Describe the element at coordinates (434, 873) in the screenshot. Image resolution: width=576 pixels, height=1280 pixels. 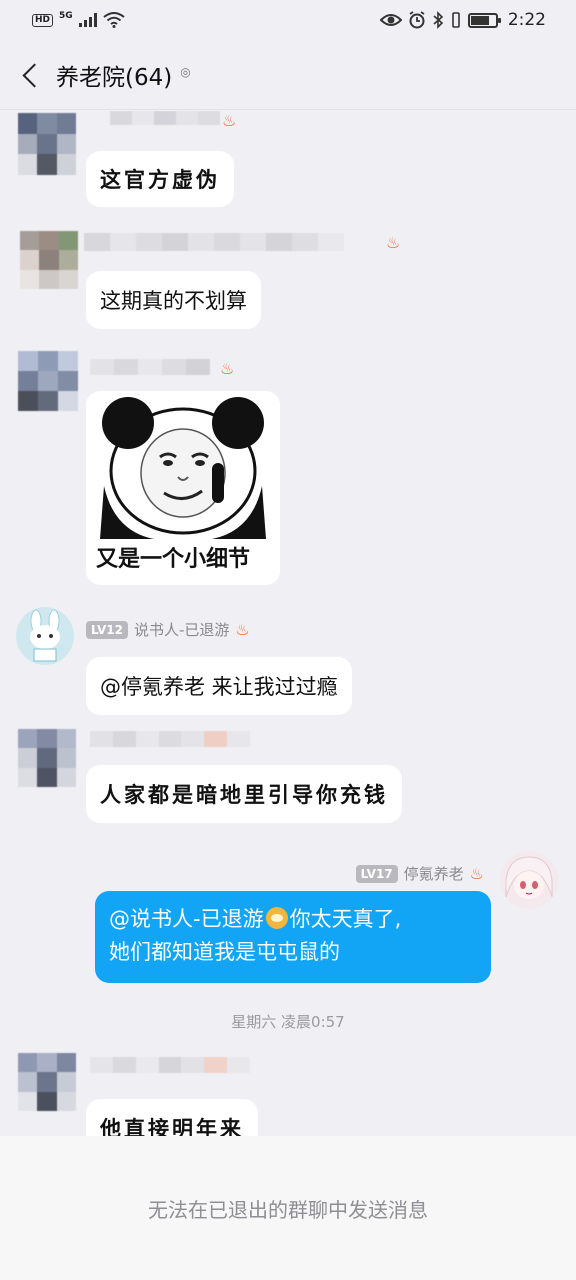
I see `sender-name: 停氪养老` at that location.